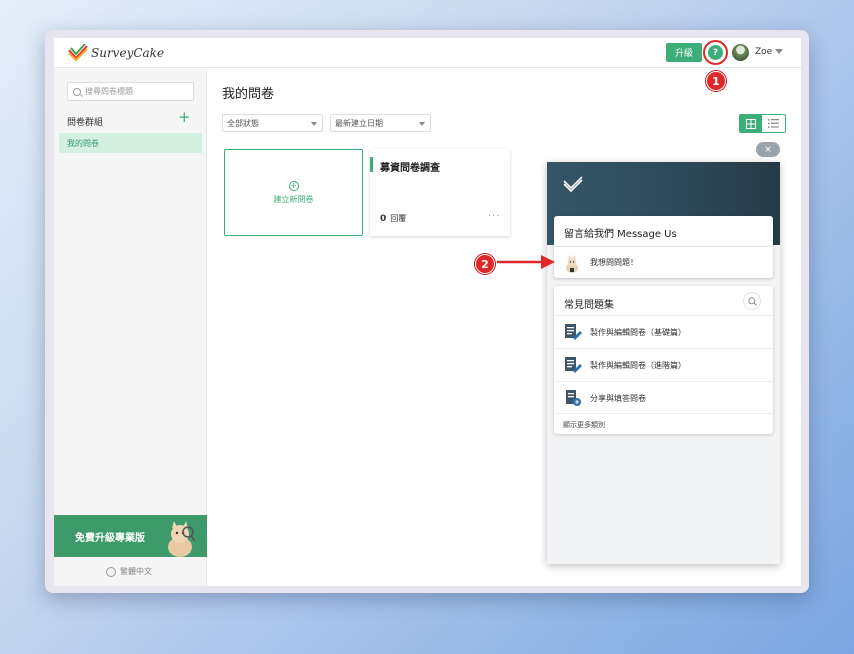  I want to click on status-filter-value: 全部狀態, so click(243, 123).